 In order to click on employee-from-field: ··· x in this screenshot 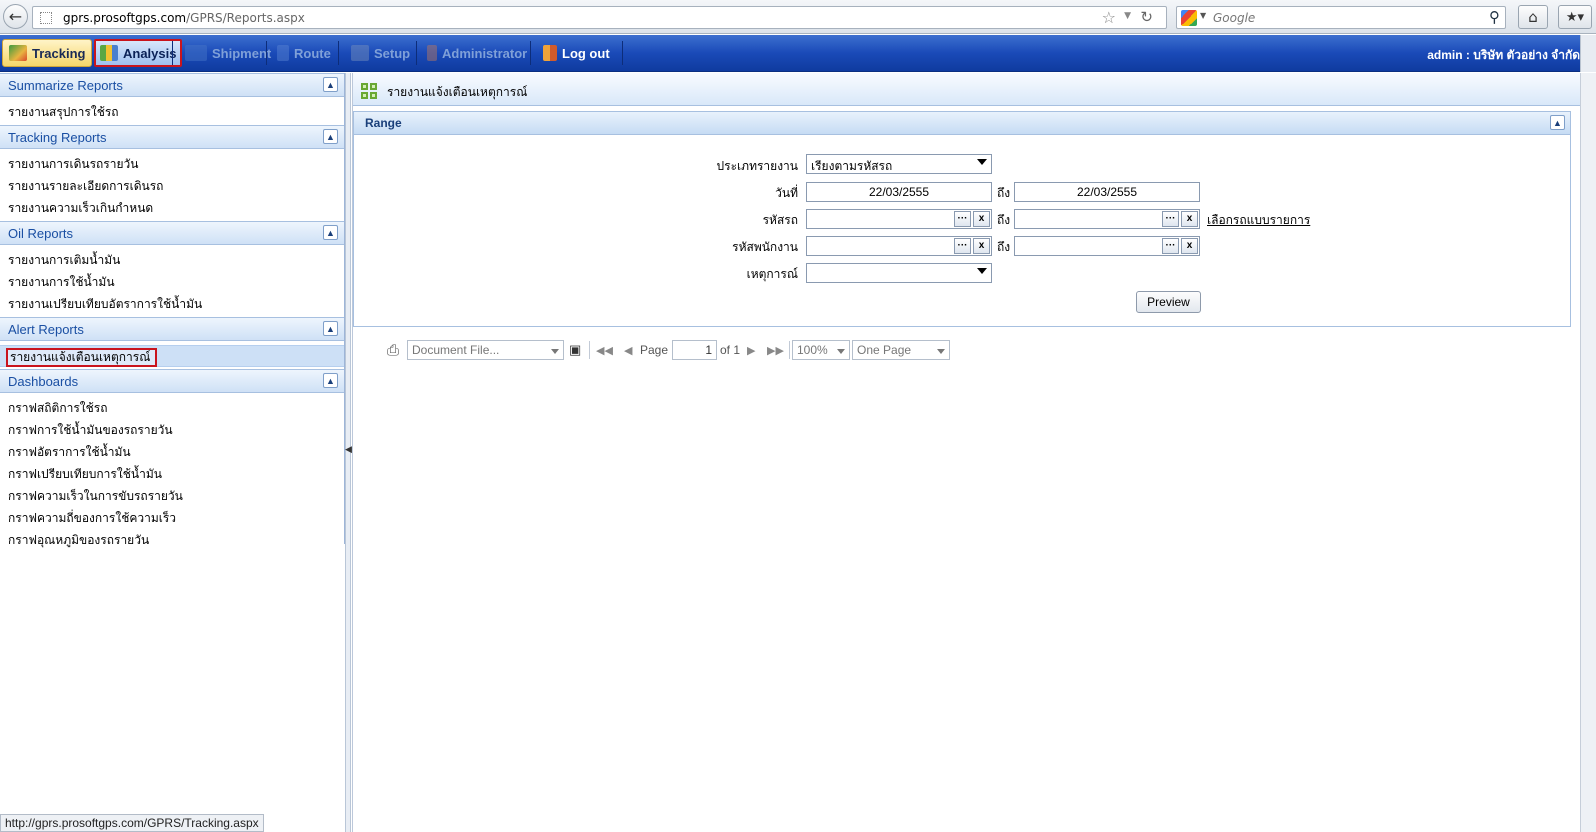, I will do `click(899, 246)`.